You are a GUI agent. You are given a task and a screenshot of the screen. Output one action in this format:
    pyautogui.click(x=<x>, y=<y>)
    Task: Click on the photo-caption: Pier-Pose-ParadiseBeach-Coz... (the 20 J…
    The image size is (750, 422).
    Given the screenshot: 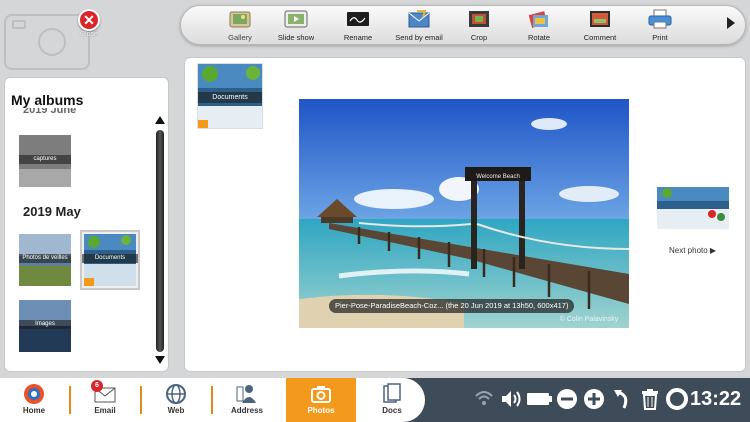 What is the action you would take?
    pyautogui.click(x=452, y=306)
    